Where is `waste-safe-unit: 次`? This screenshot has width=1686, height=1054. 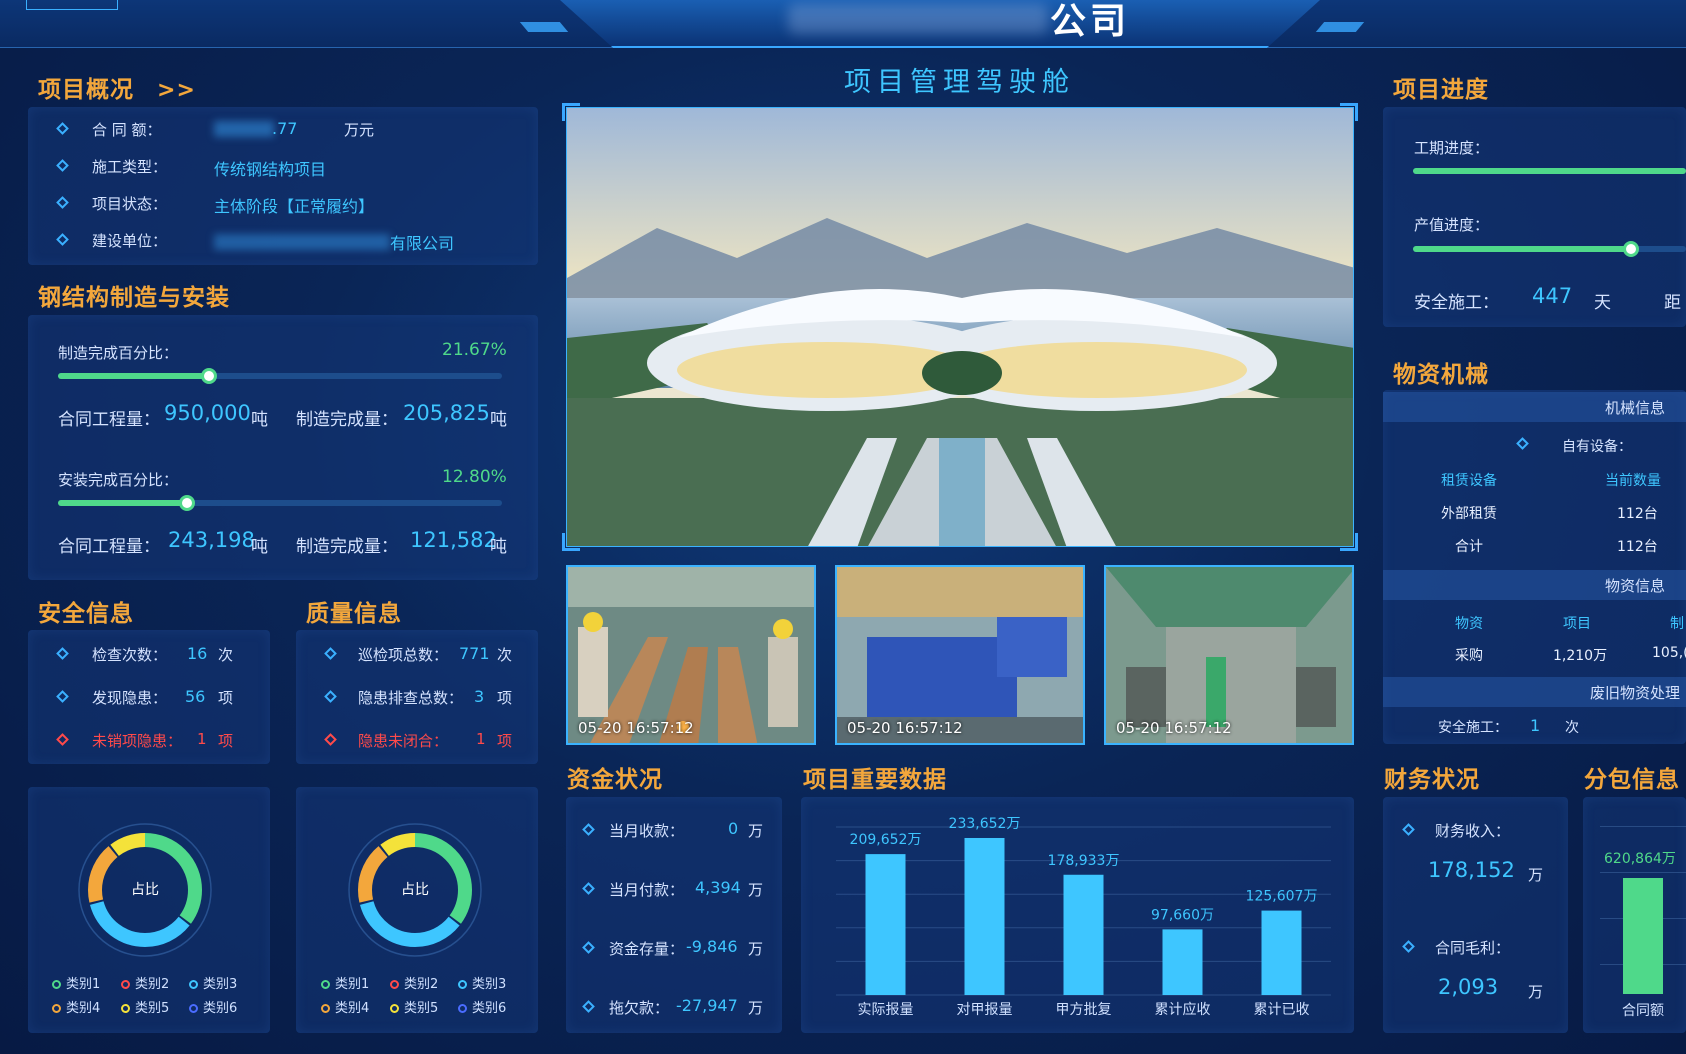
waste-safe-unit: 次 is located at coordinates (1572, 728).